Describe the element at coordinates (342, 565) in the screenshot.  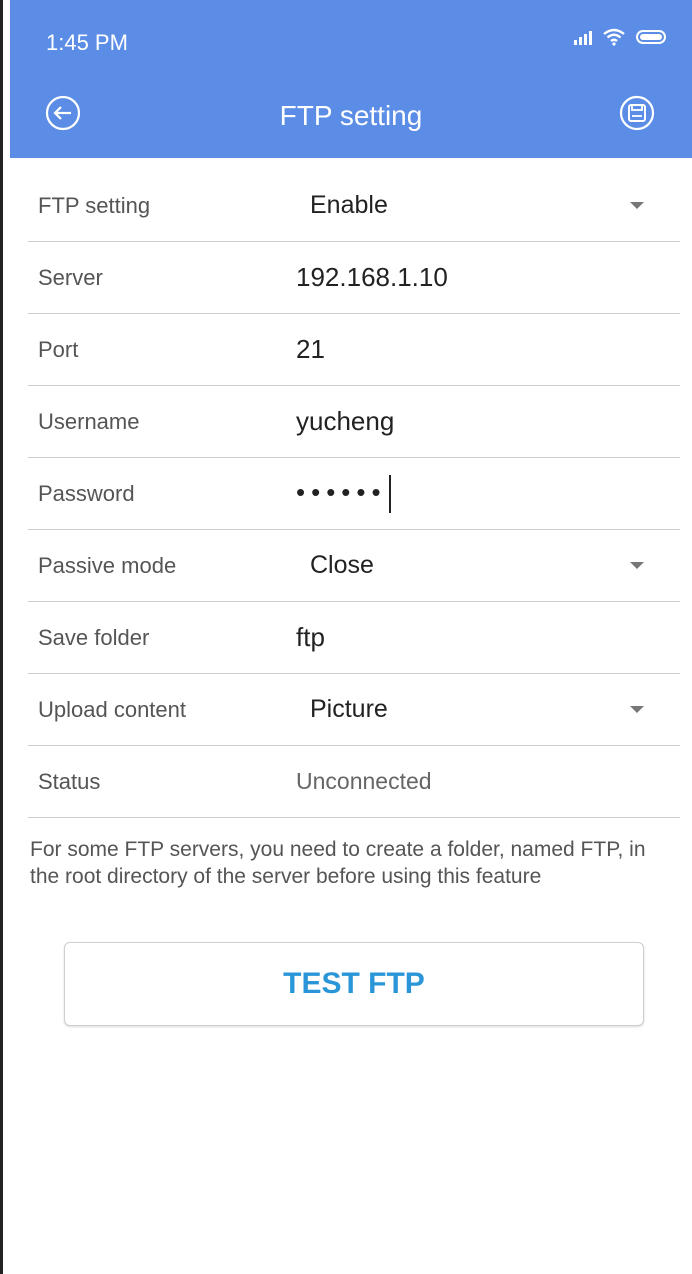
I see `passive-mode-select: Close` at that location.